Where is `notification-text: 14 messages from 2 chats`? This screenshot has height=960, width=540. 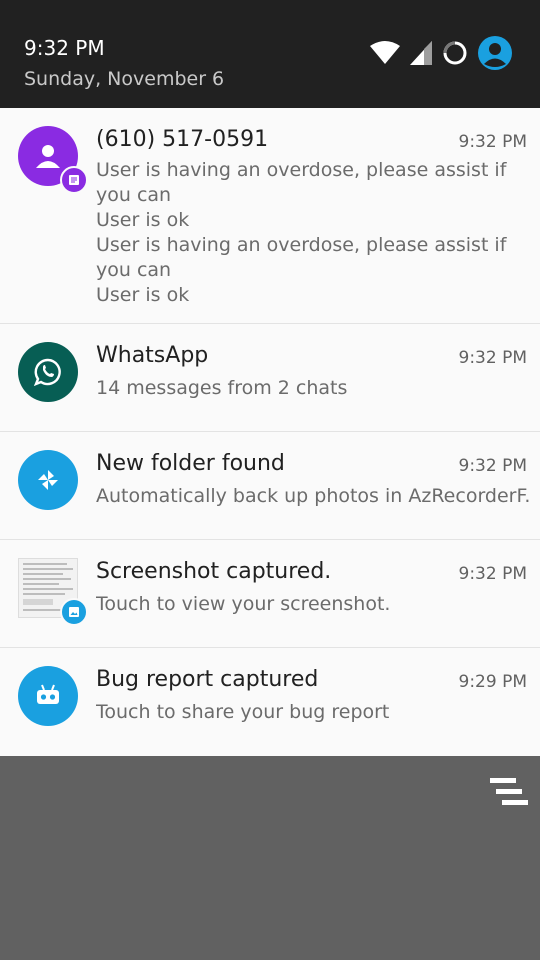
notification-text: 14 messages from 2 chats is located at coordinates (222, 388).